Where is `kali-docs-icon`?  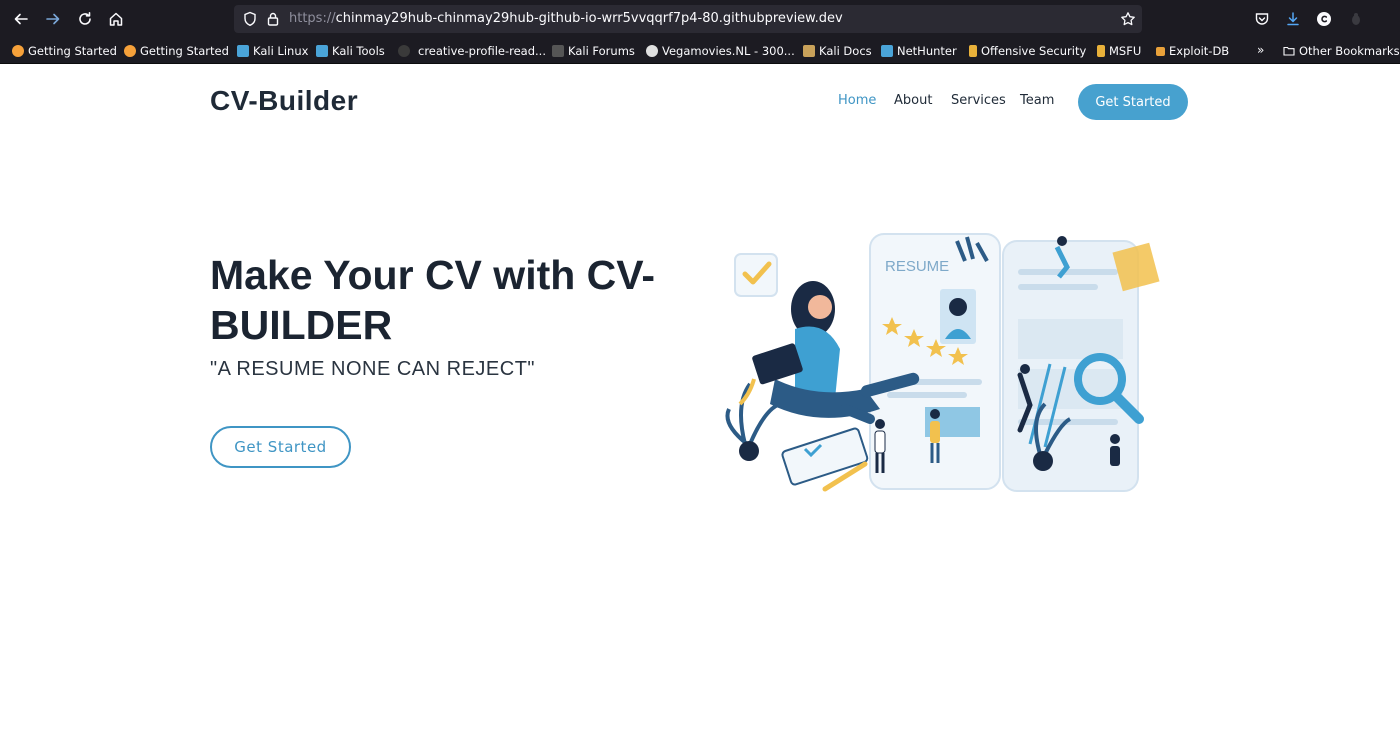
kali-docs-icon is located at coordinates (809, 51).